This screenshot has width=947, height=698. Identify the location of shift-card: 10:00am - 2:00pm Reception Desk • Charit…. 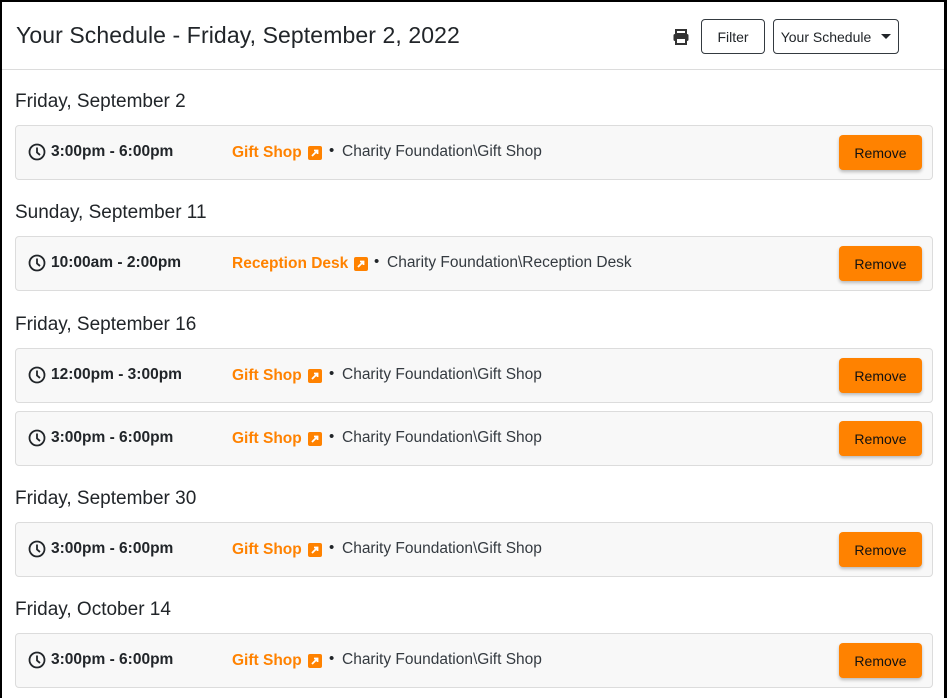
(474, 263).